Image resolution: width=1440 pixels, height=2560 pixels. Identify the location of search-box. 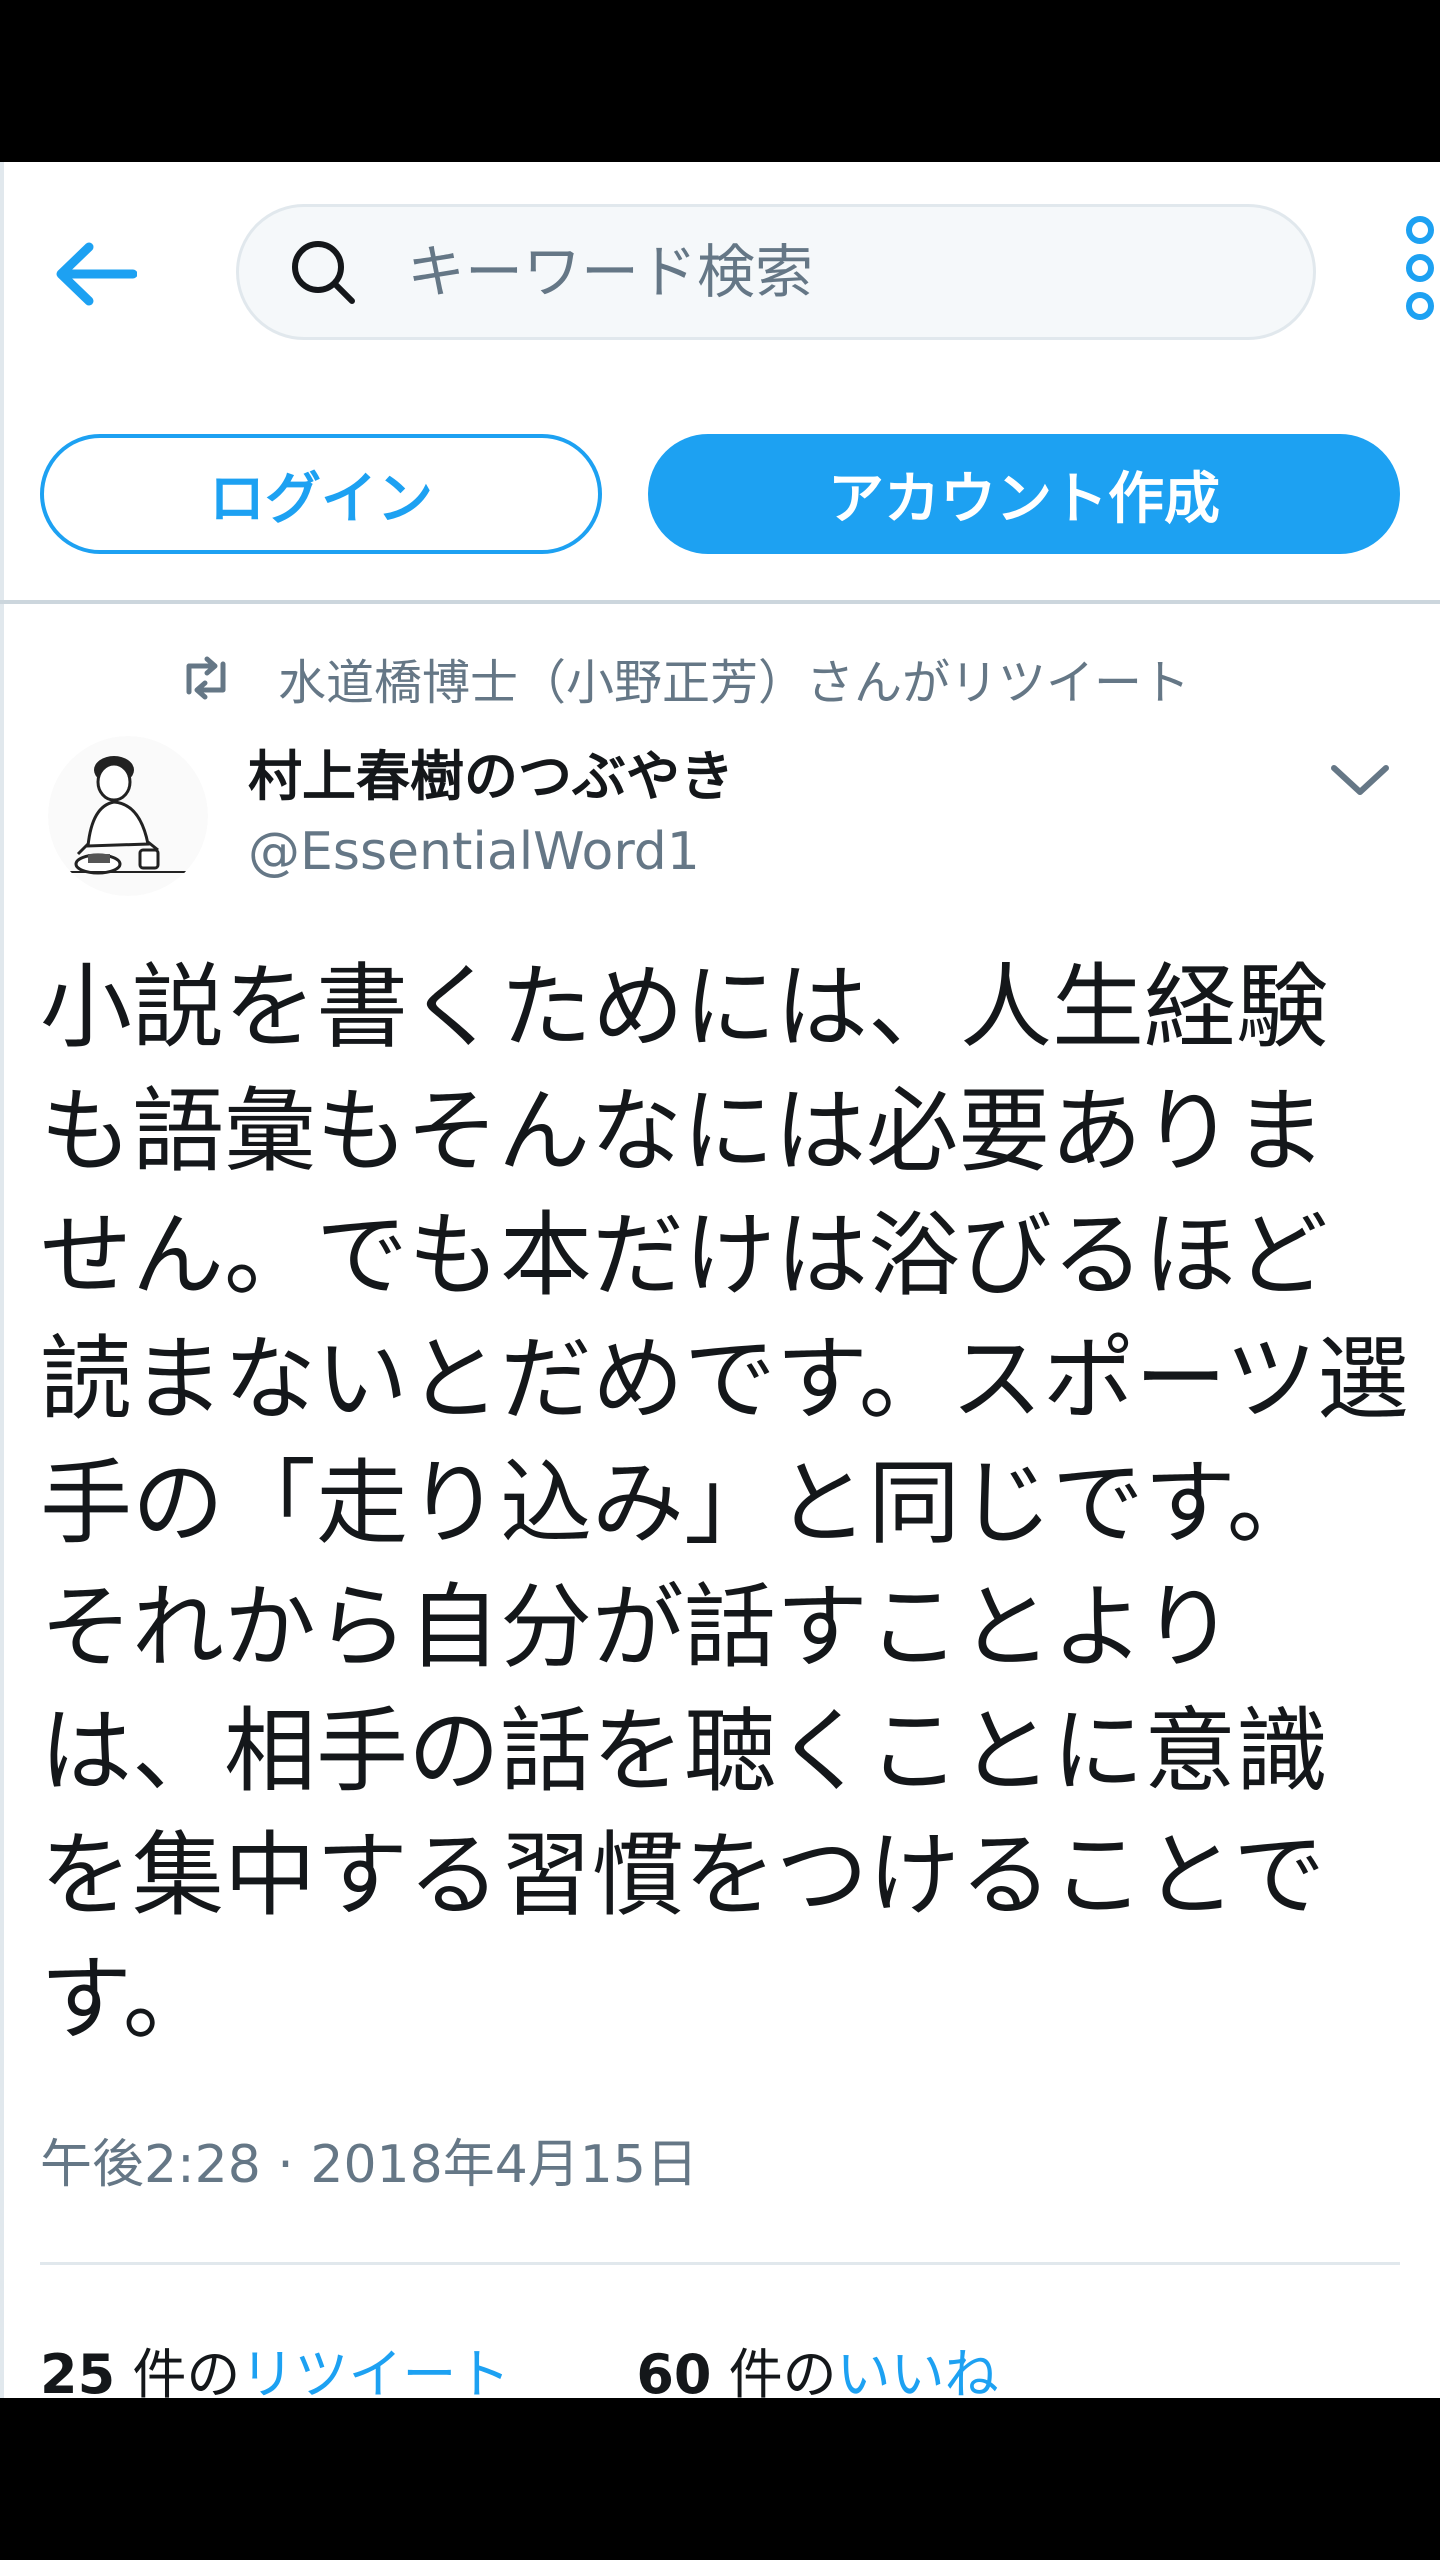
(776, 272).